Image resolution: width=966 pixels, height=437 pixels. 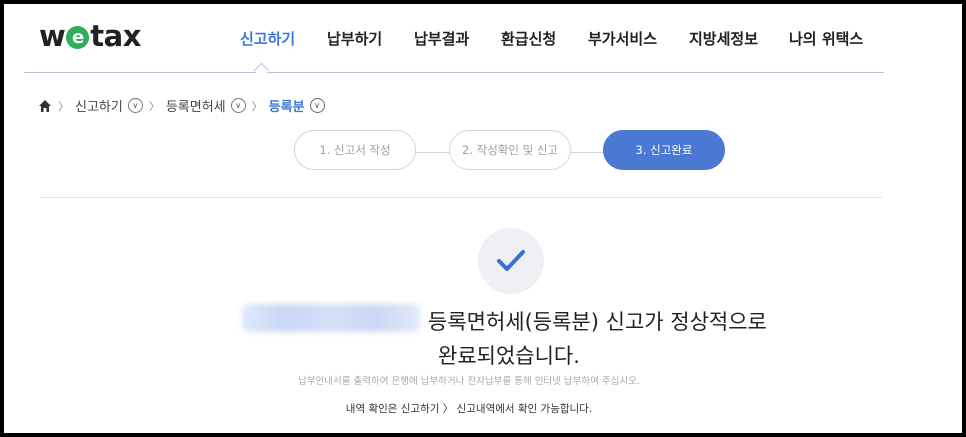 What do you see at coordinates (287, 105) in the screenshot?
I see `breadcrumb-current: 등록분` at bounding box center [287, 105].